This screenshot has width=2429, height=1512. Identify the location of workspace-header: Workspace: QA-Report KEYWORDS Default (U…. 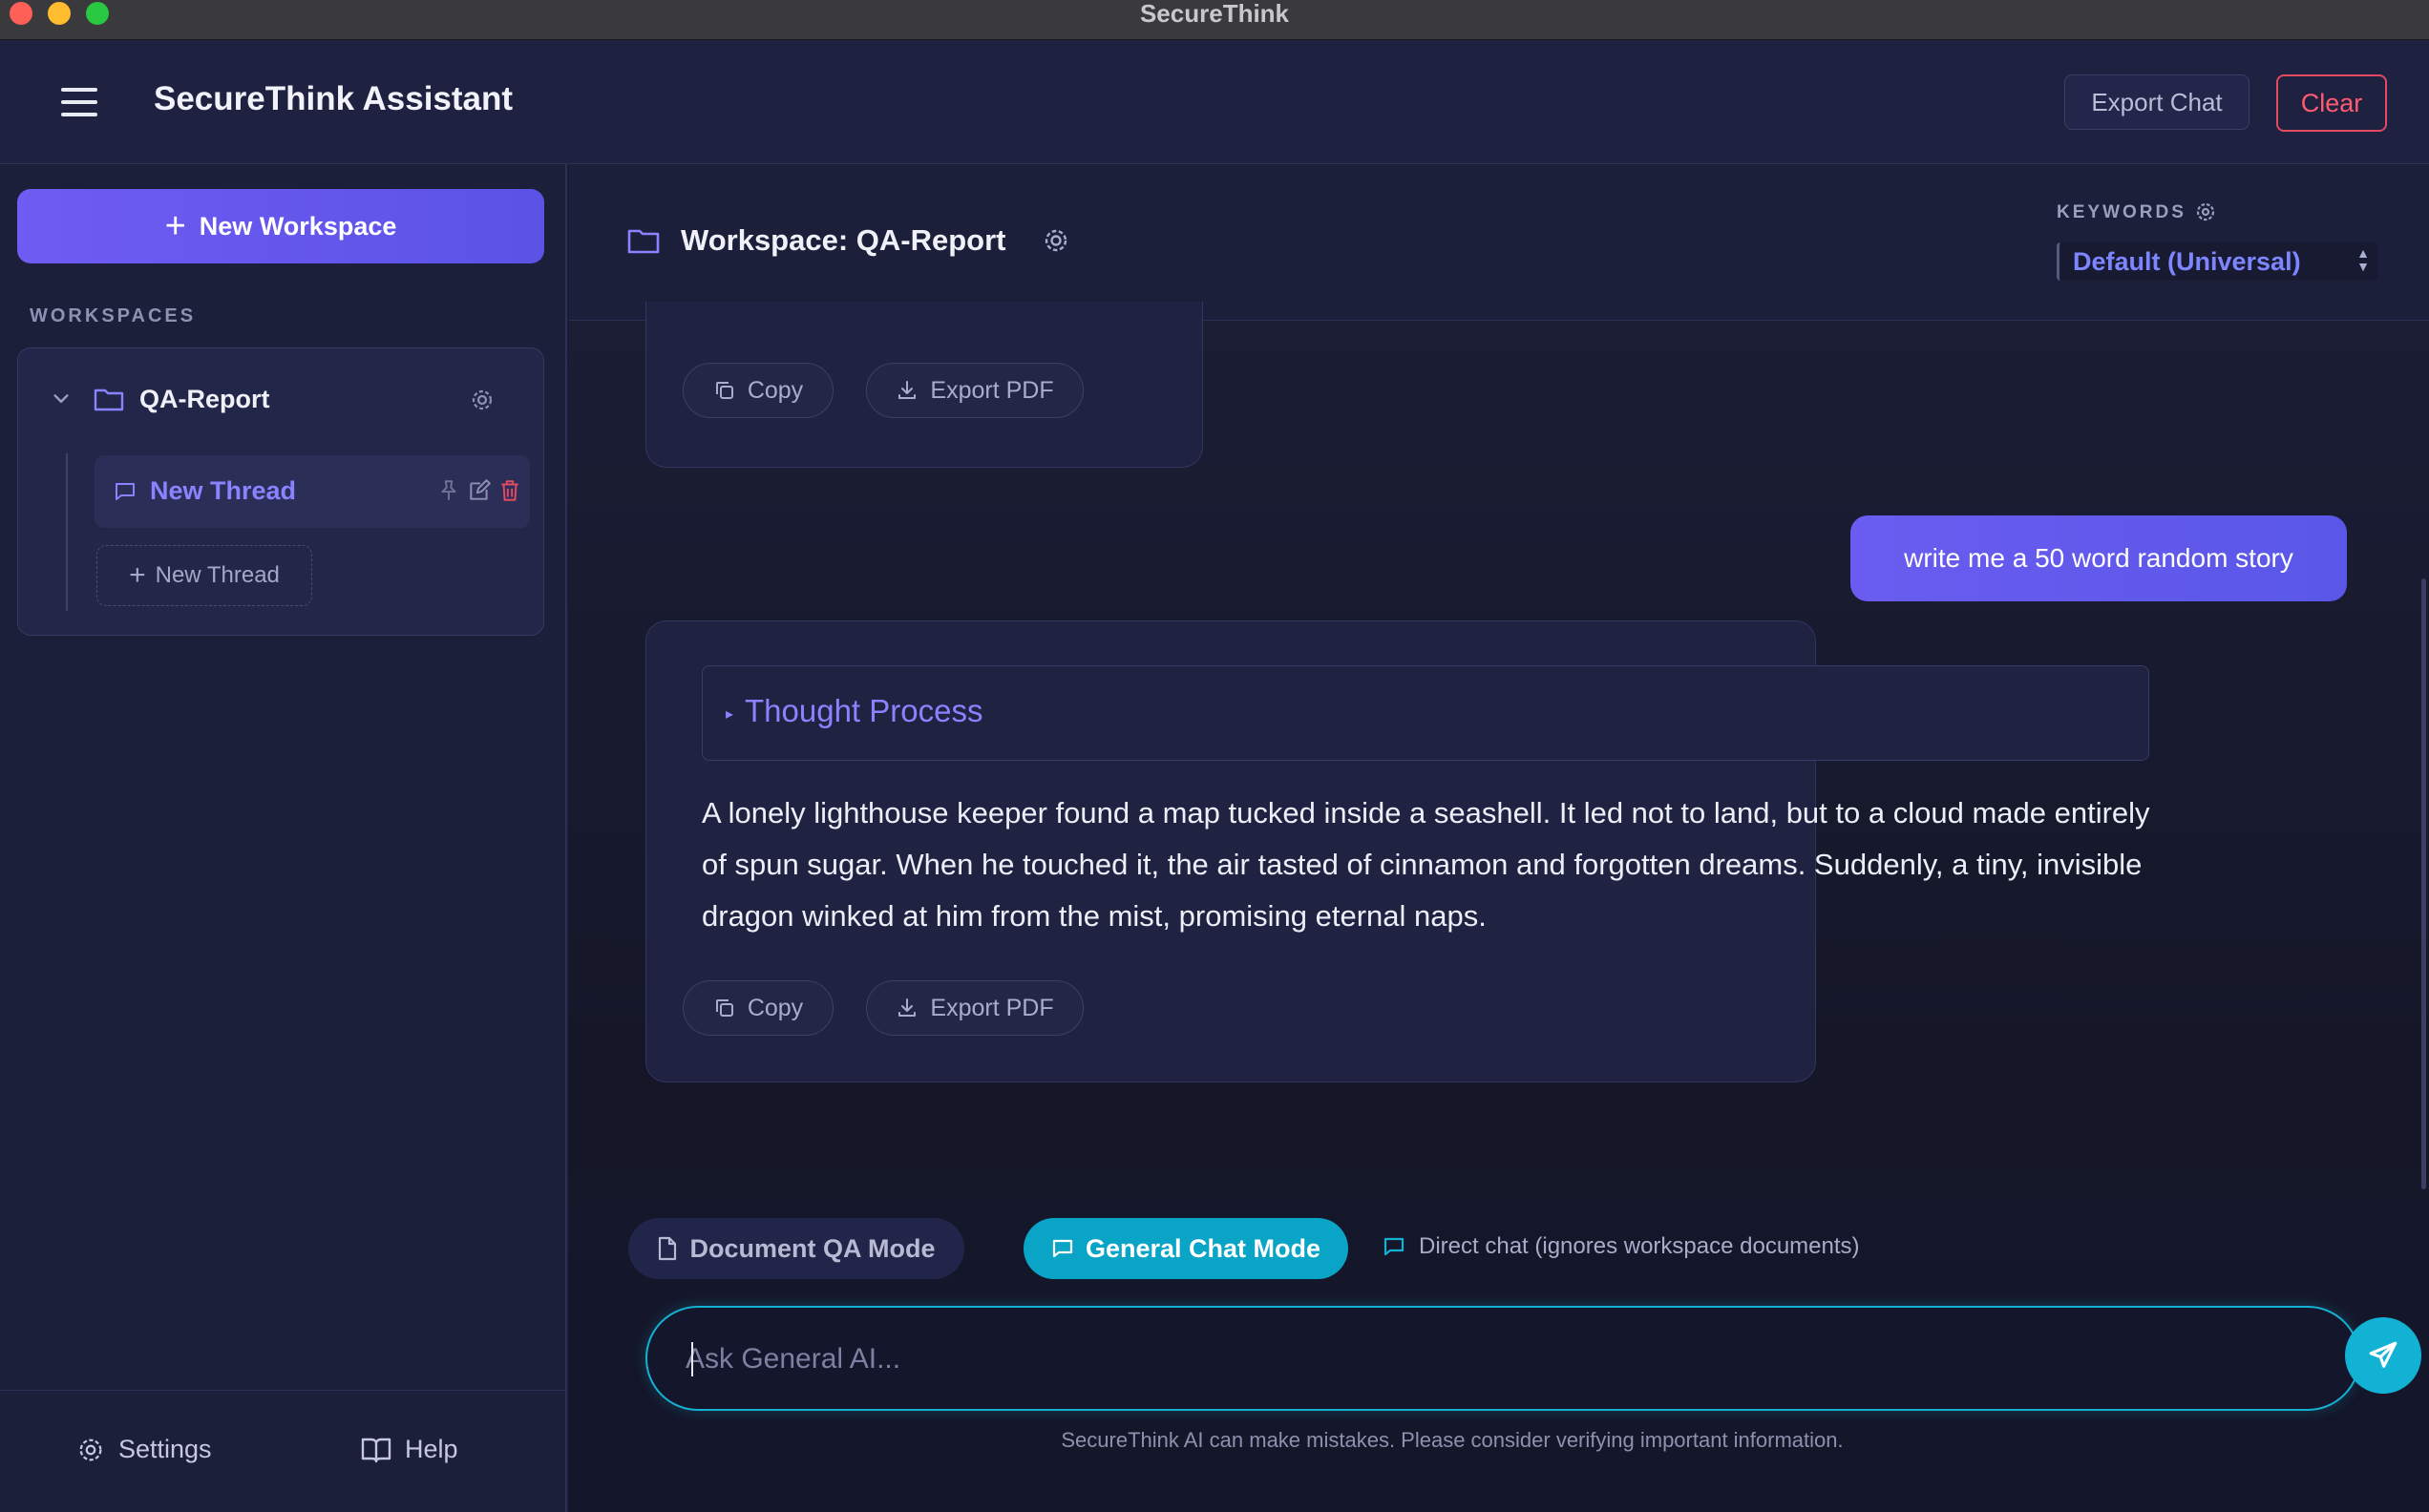
(1499, 243).